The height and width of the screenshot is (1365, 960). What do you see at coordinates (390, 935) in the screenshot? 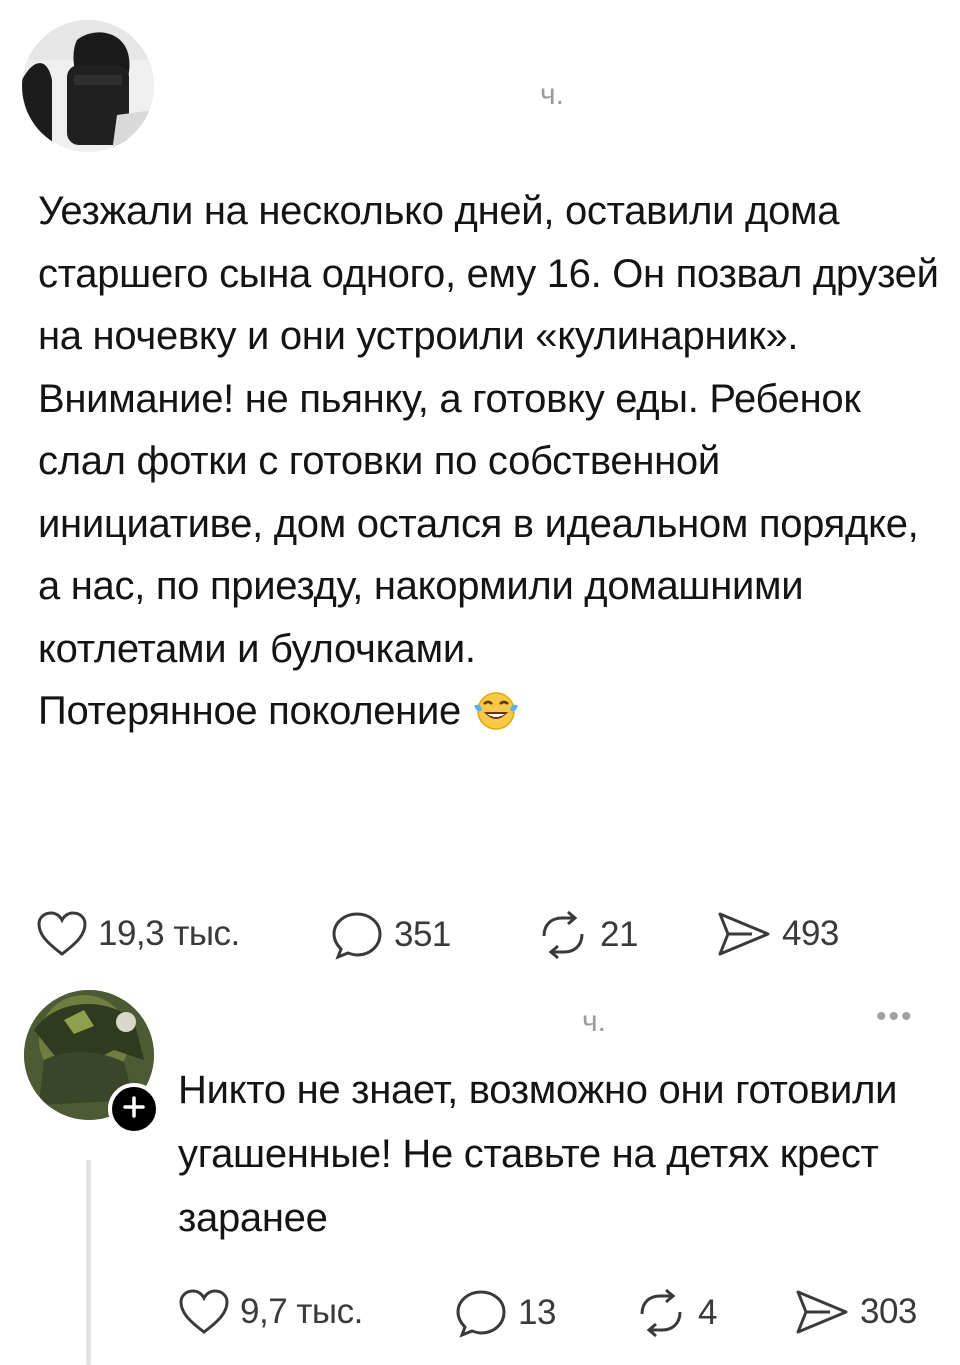
I see `comment-button: 351` at bounding box center [390, 935].